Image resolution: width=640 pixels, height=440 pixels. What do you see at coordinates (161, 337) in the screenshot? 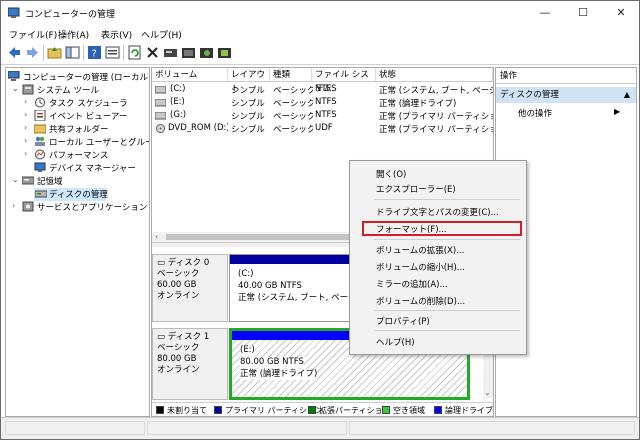
I see `disk-icon: ▭` at bounding box center [161, 337].